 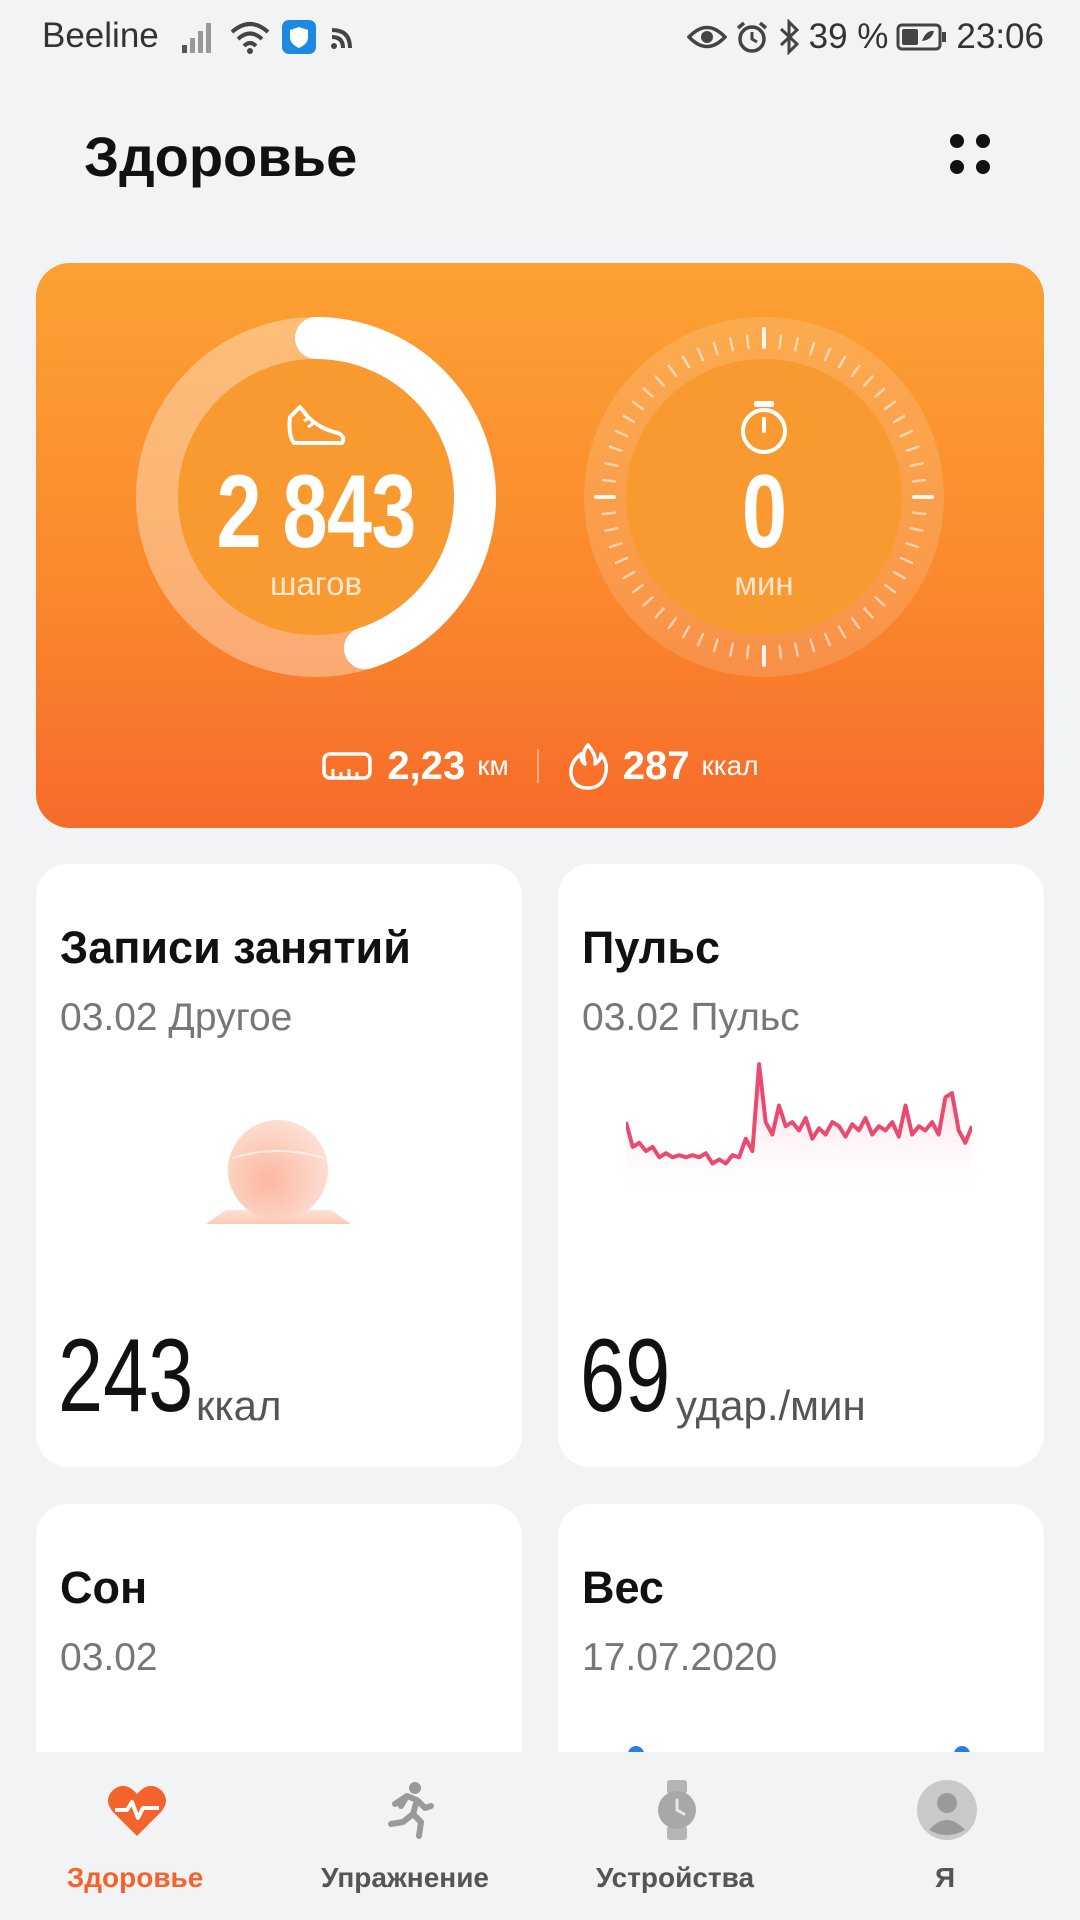 What do you see at coordinates (239, 1405) in the screenshot?
I see `workout-calories-unit: ккал` at bounding box center [239, 1405].